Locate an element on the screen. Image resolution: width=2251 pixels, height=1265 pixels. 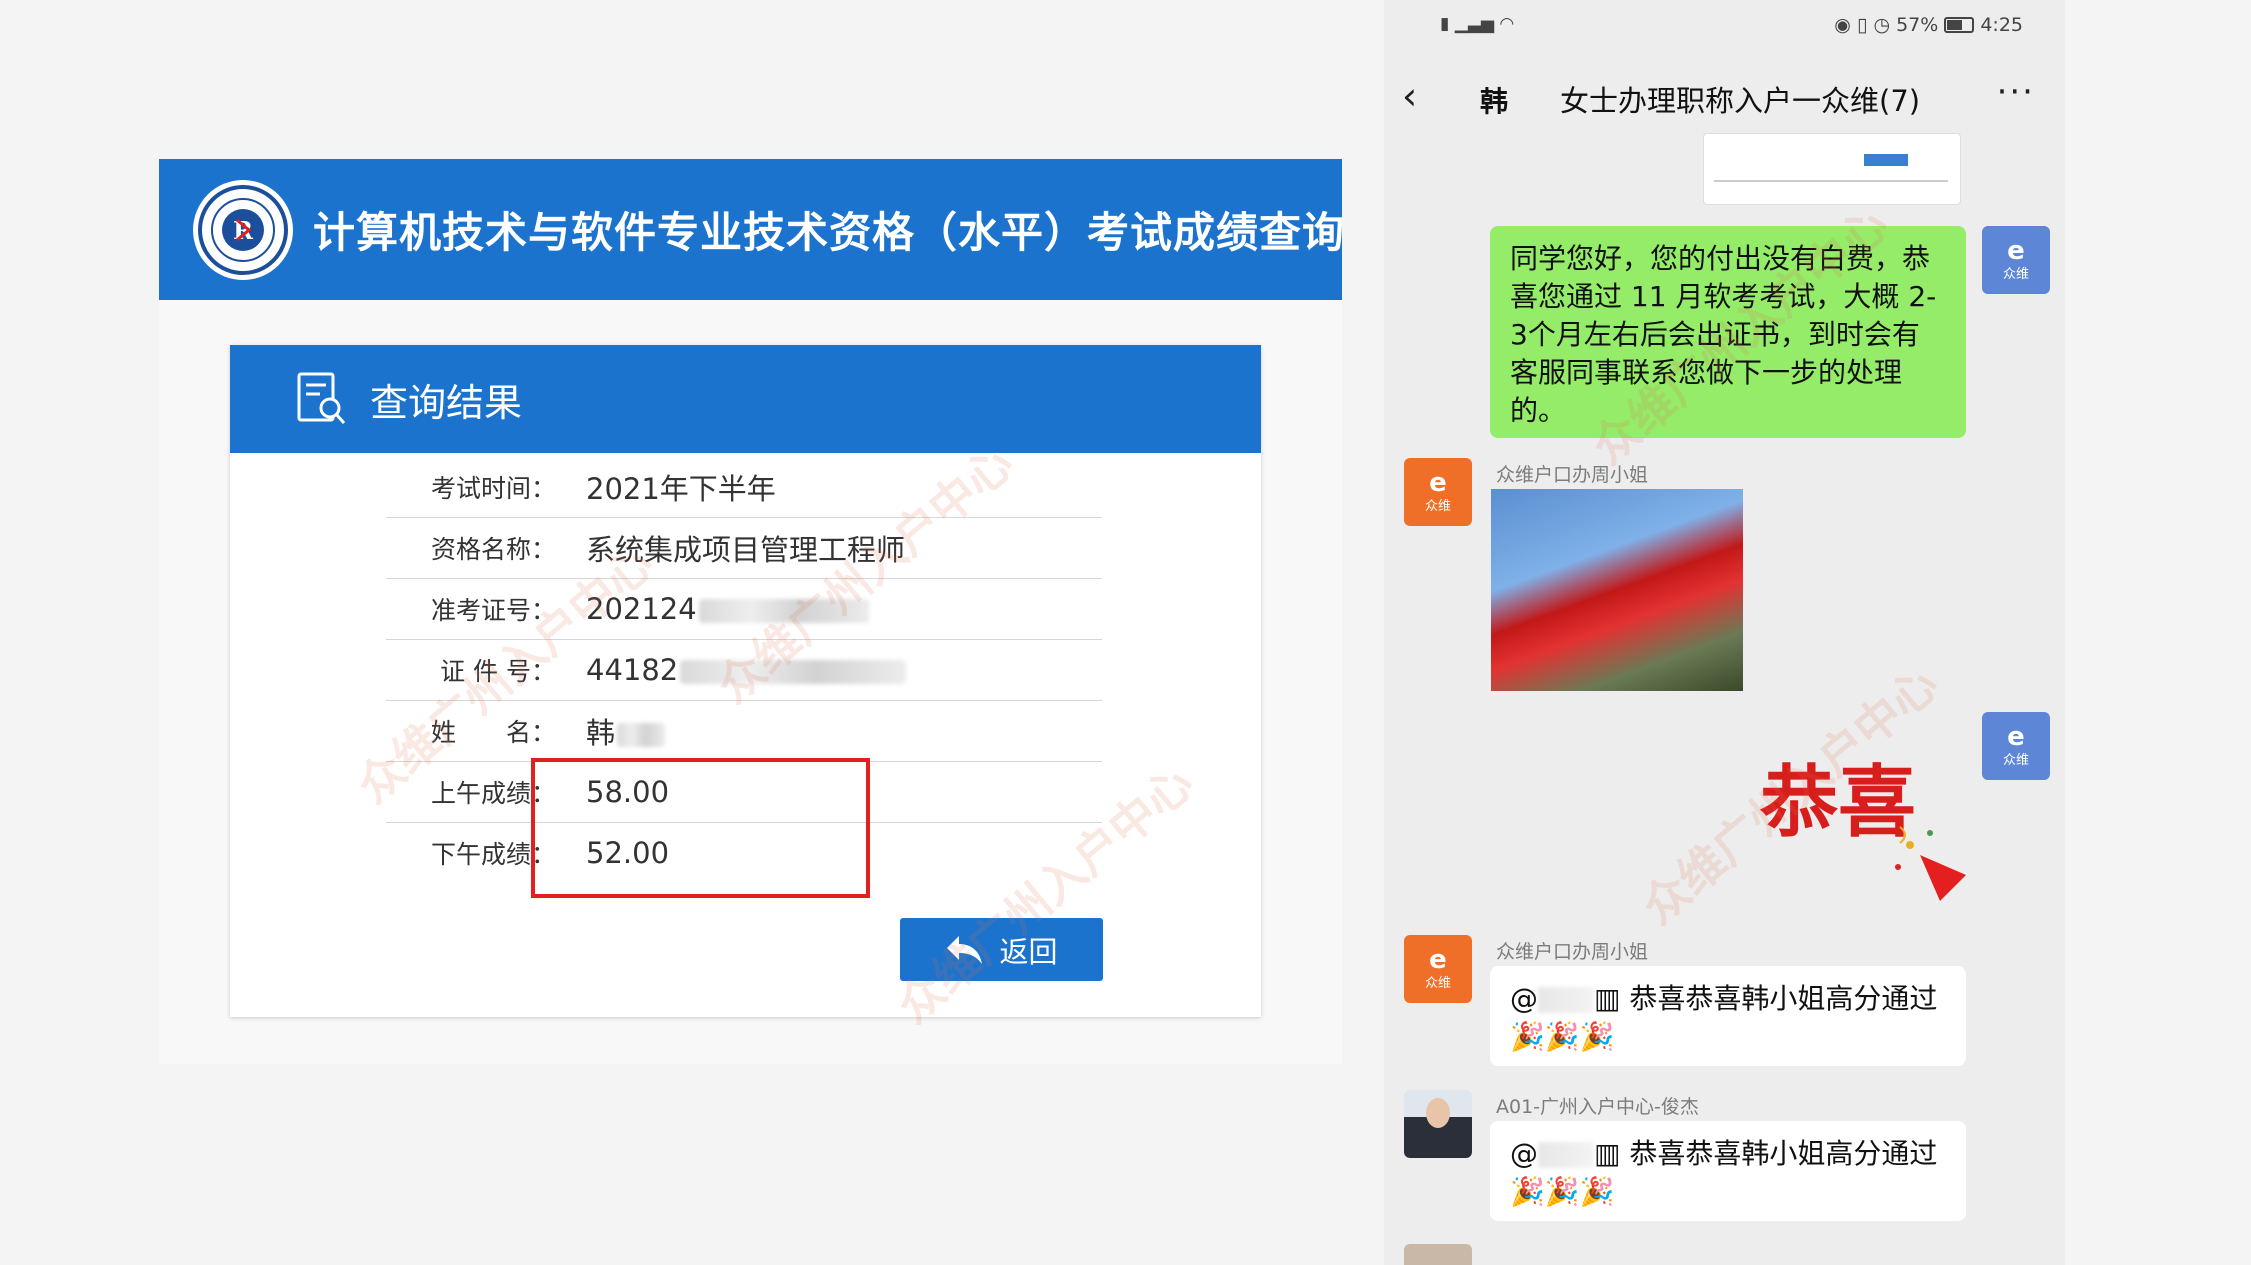
clock-icon: ◷ is located at coordinates (1882, 25).